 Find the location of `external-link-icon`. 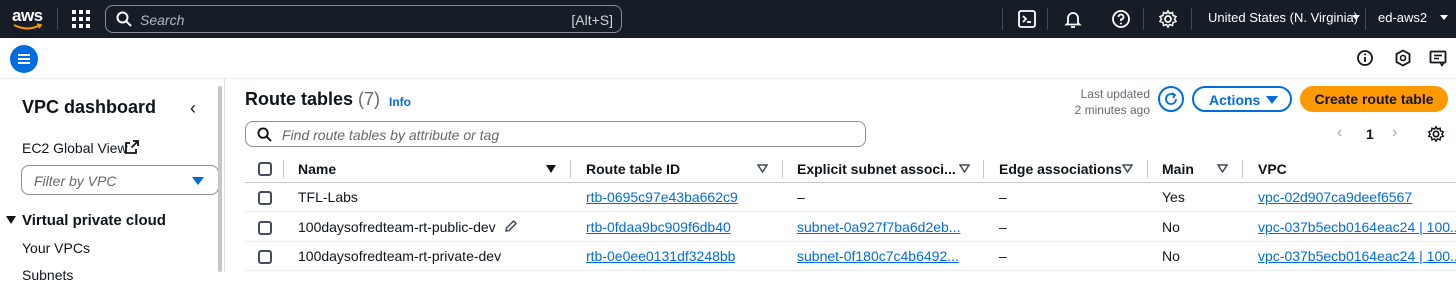

external-link-icon is located at coordinates (132, 147).